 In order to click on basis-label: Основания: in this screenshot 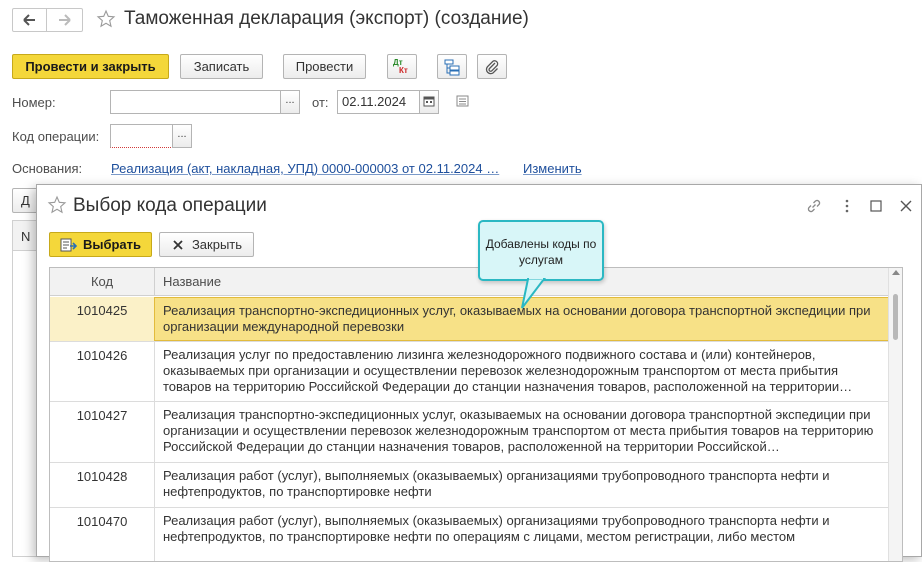, I will do `click(47, 168)`.